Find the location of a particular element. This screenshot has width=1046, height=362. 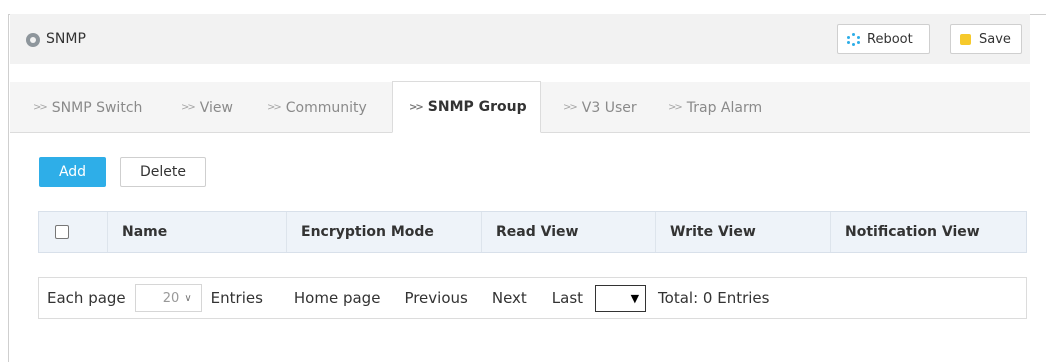

column-notification-view: Notification View is located at coordinates (928, 232).